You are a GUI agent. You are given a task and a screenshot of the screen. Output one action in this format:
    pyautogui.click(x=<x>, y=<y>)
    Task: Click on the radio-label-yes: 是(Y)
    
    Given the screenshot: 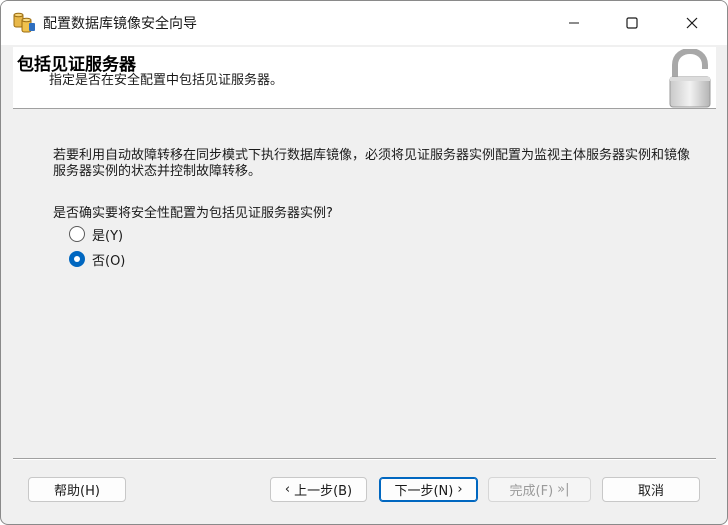 What is the action you would take?
    pyautogui.click(x=108, y=236)
    